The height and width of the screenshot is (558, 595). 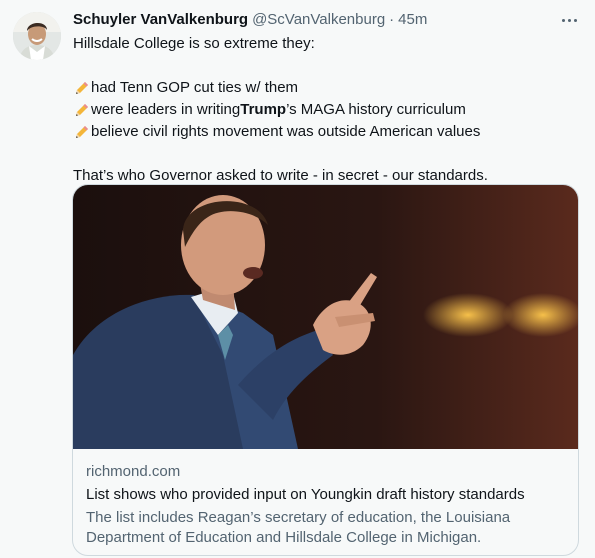 I want to click on tweet-line-intro: Hillsdale College is so extreme they:, so click(x=194, y=43).